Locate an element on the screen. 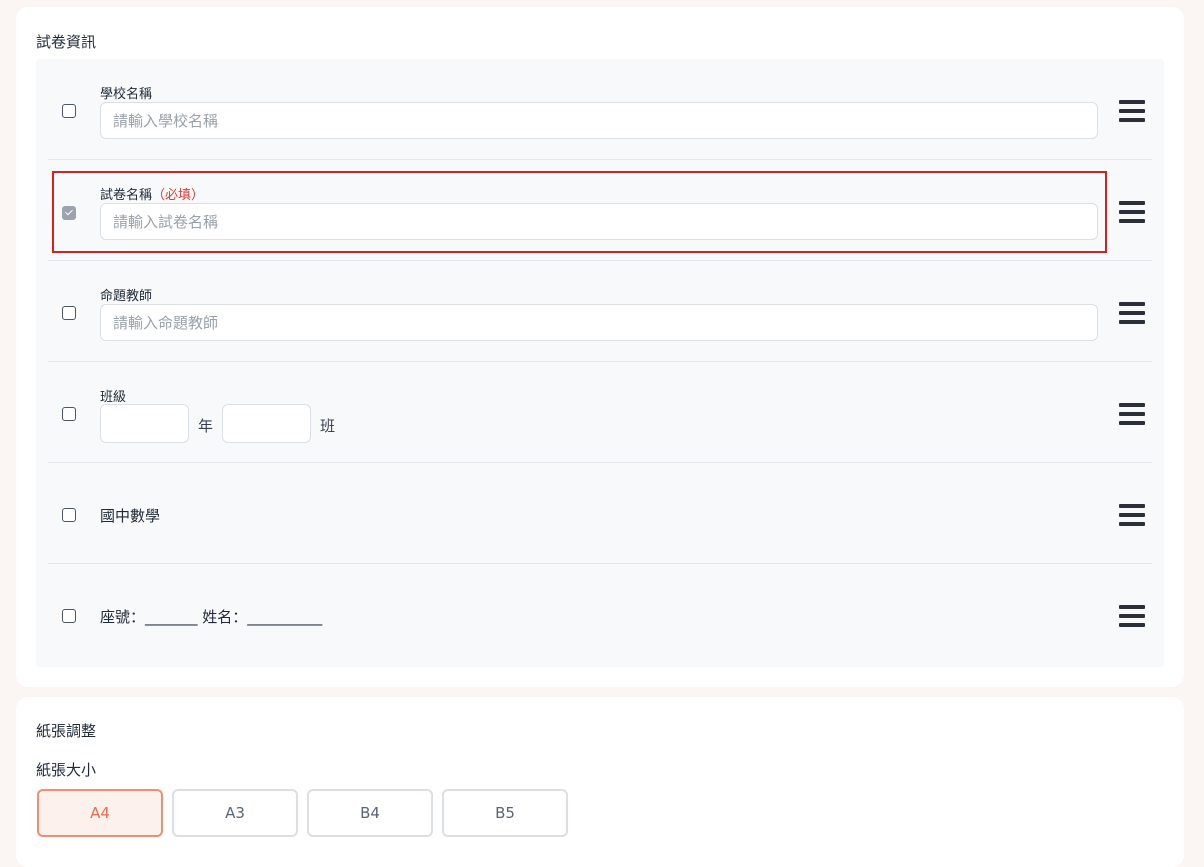 The image size is (1204, 867). teacher-label-text: 命題教師 is located at coordinates (126, 296).